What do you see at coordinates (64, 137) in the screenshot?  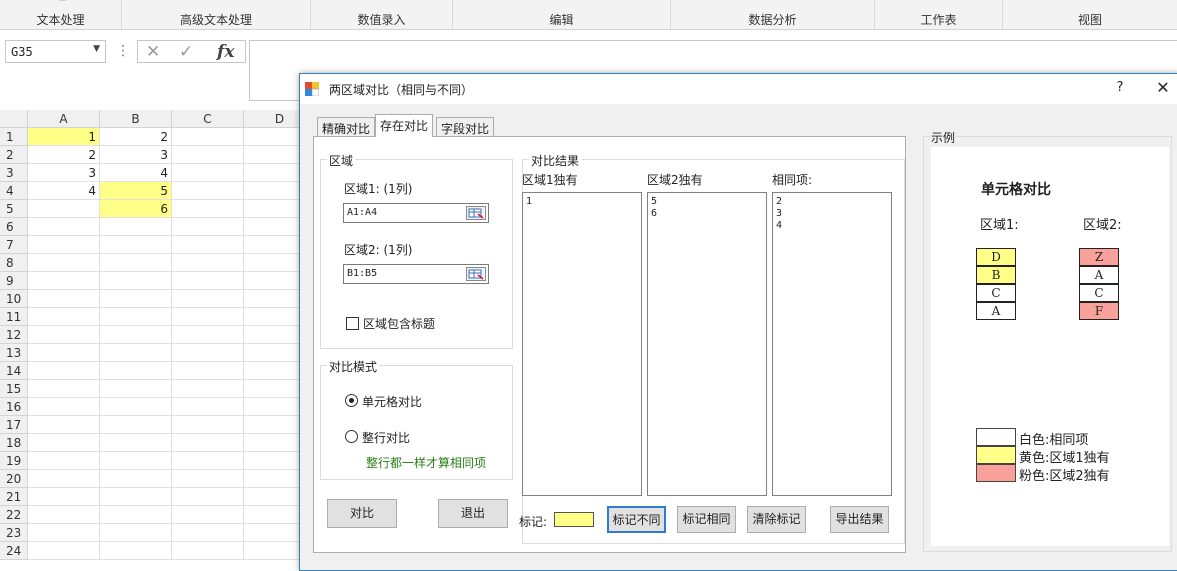 I see `grid-cell: 1` at bounding box center [64, 137].